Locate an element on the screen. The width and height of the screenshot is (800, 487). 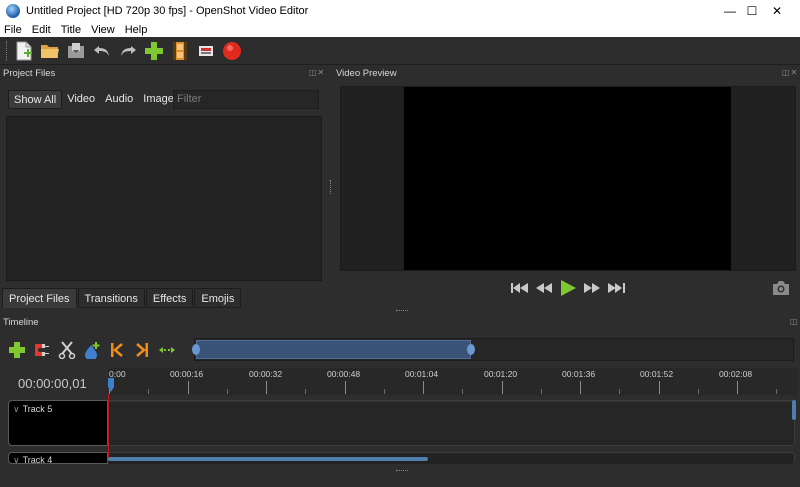
track-name: Track 4 is located at coordinates (37, 459).